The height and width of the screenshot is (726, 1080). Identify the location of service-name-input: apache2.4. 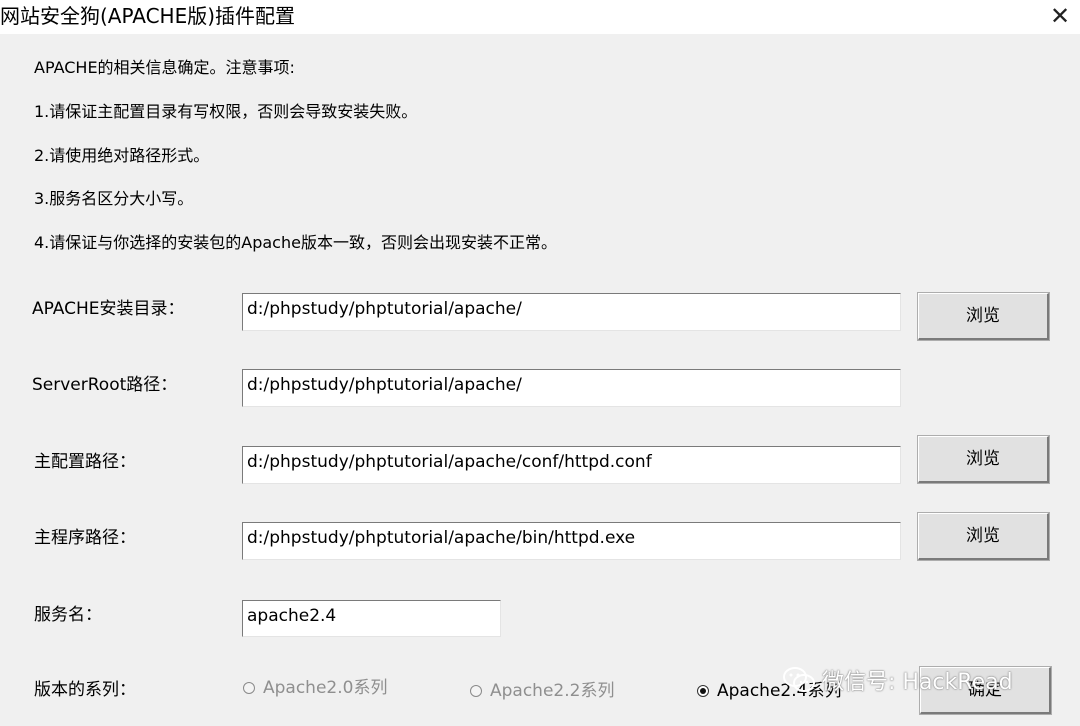
(371, 618).